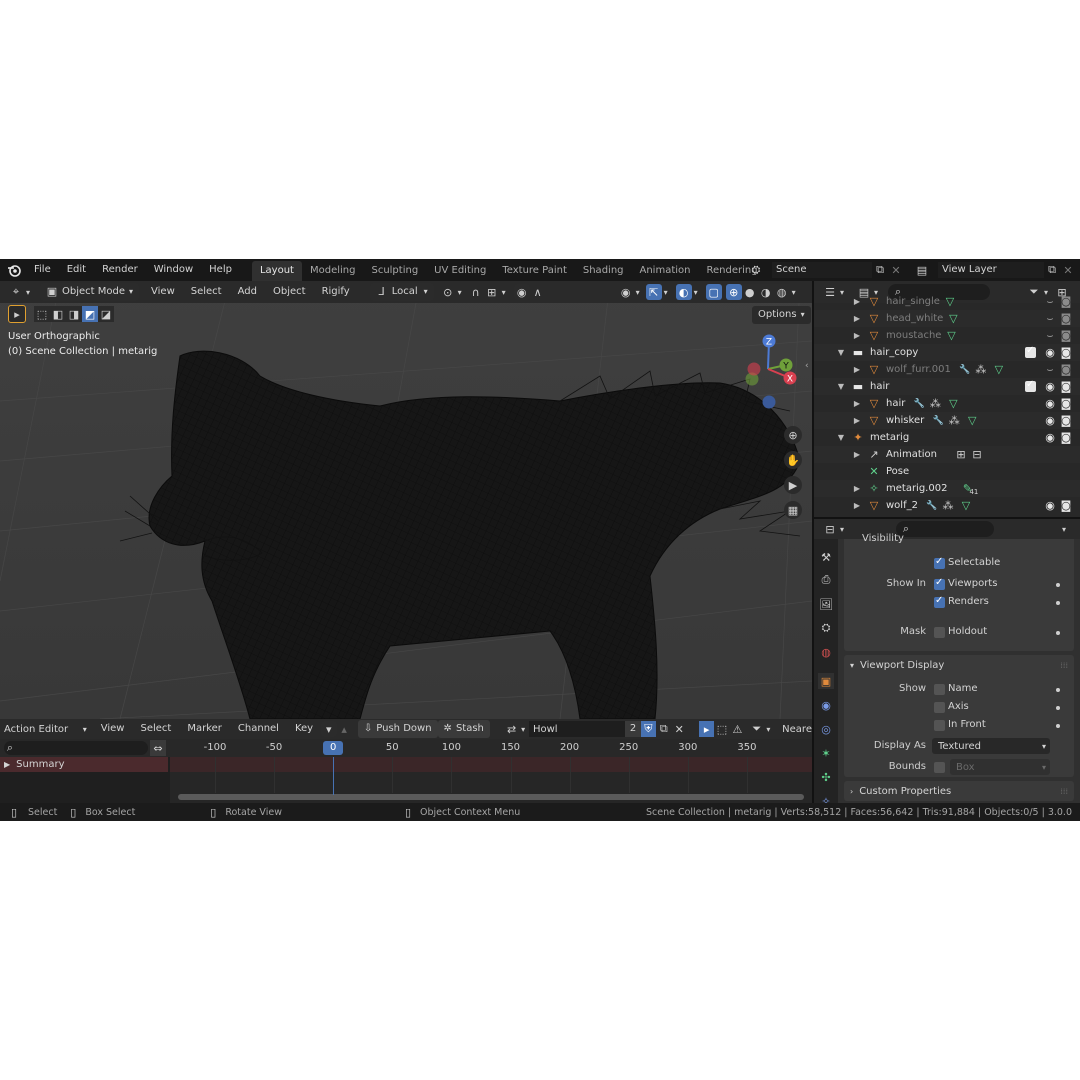 This screenshot has width=1080, height=1080. What do you see at coordinates (397, 729) in the screenshot?
I see `push-down-button: ⇩ Push Down` at bounding box center [397, 729].